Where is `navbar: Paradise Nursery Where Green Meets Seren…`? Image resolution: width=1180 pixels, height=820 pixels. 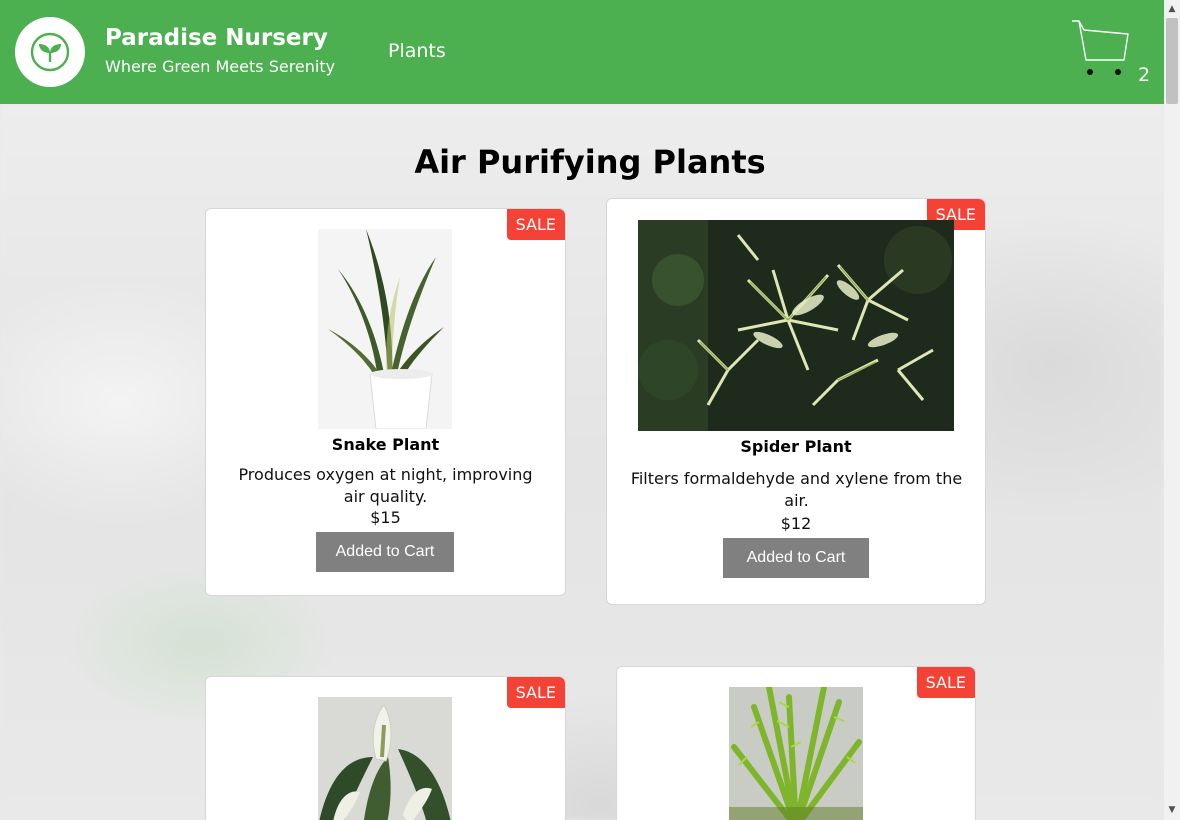 navbar: Paradise Nursery Where Green Meets Seren… is located at coordinates (582, 52).